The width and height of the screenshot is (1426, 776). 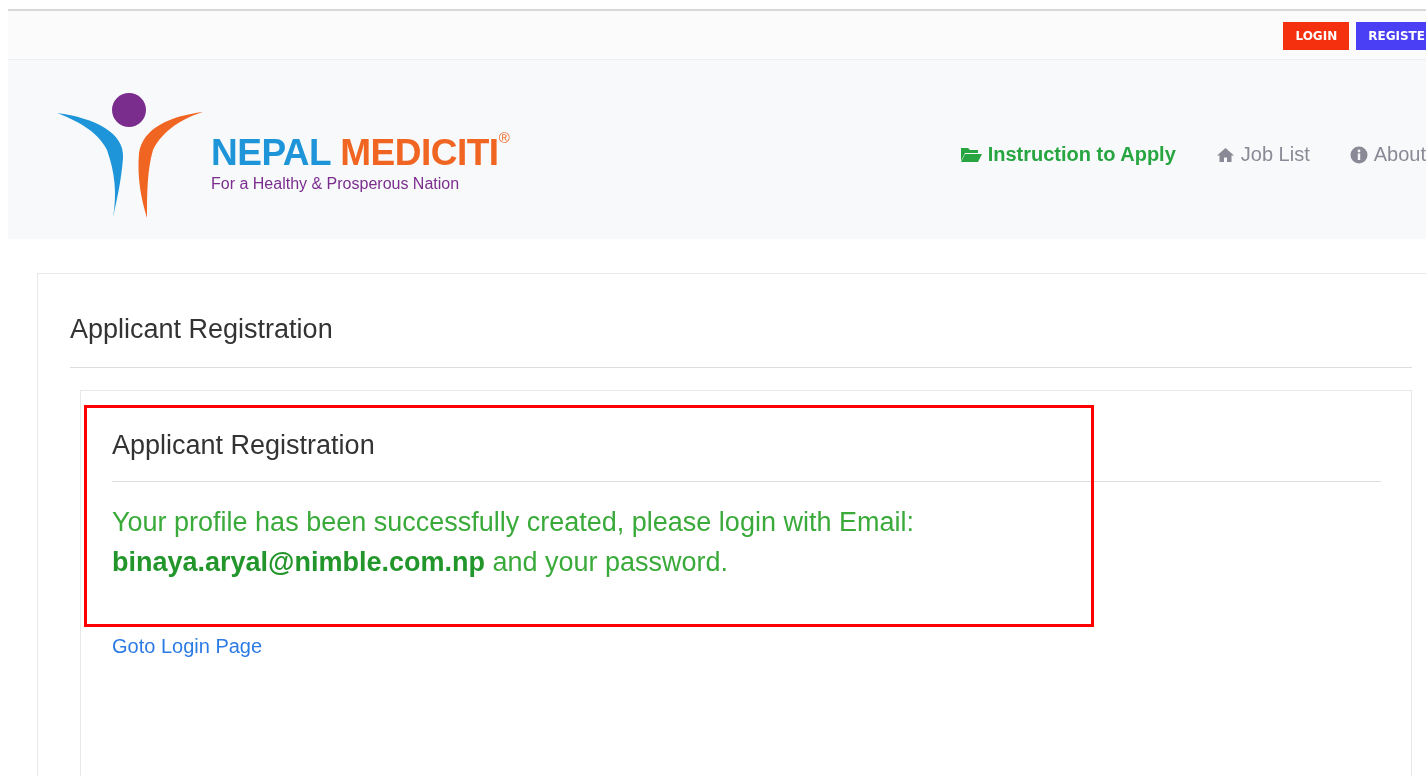 I want to click on folder-icon, so click(x=970, y=154).